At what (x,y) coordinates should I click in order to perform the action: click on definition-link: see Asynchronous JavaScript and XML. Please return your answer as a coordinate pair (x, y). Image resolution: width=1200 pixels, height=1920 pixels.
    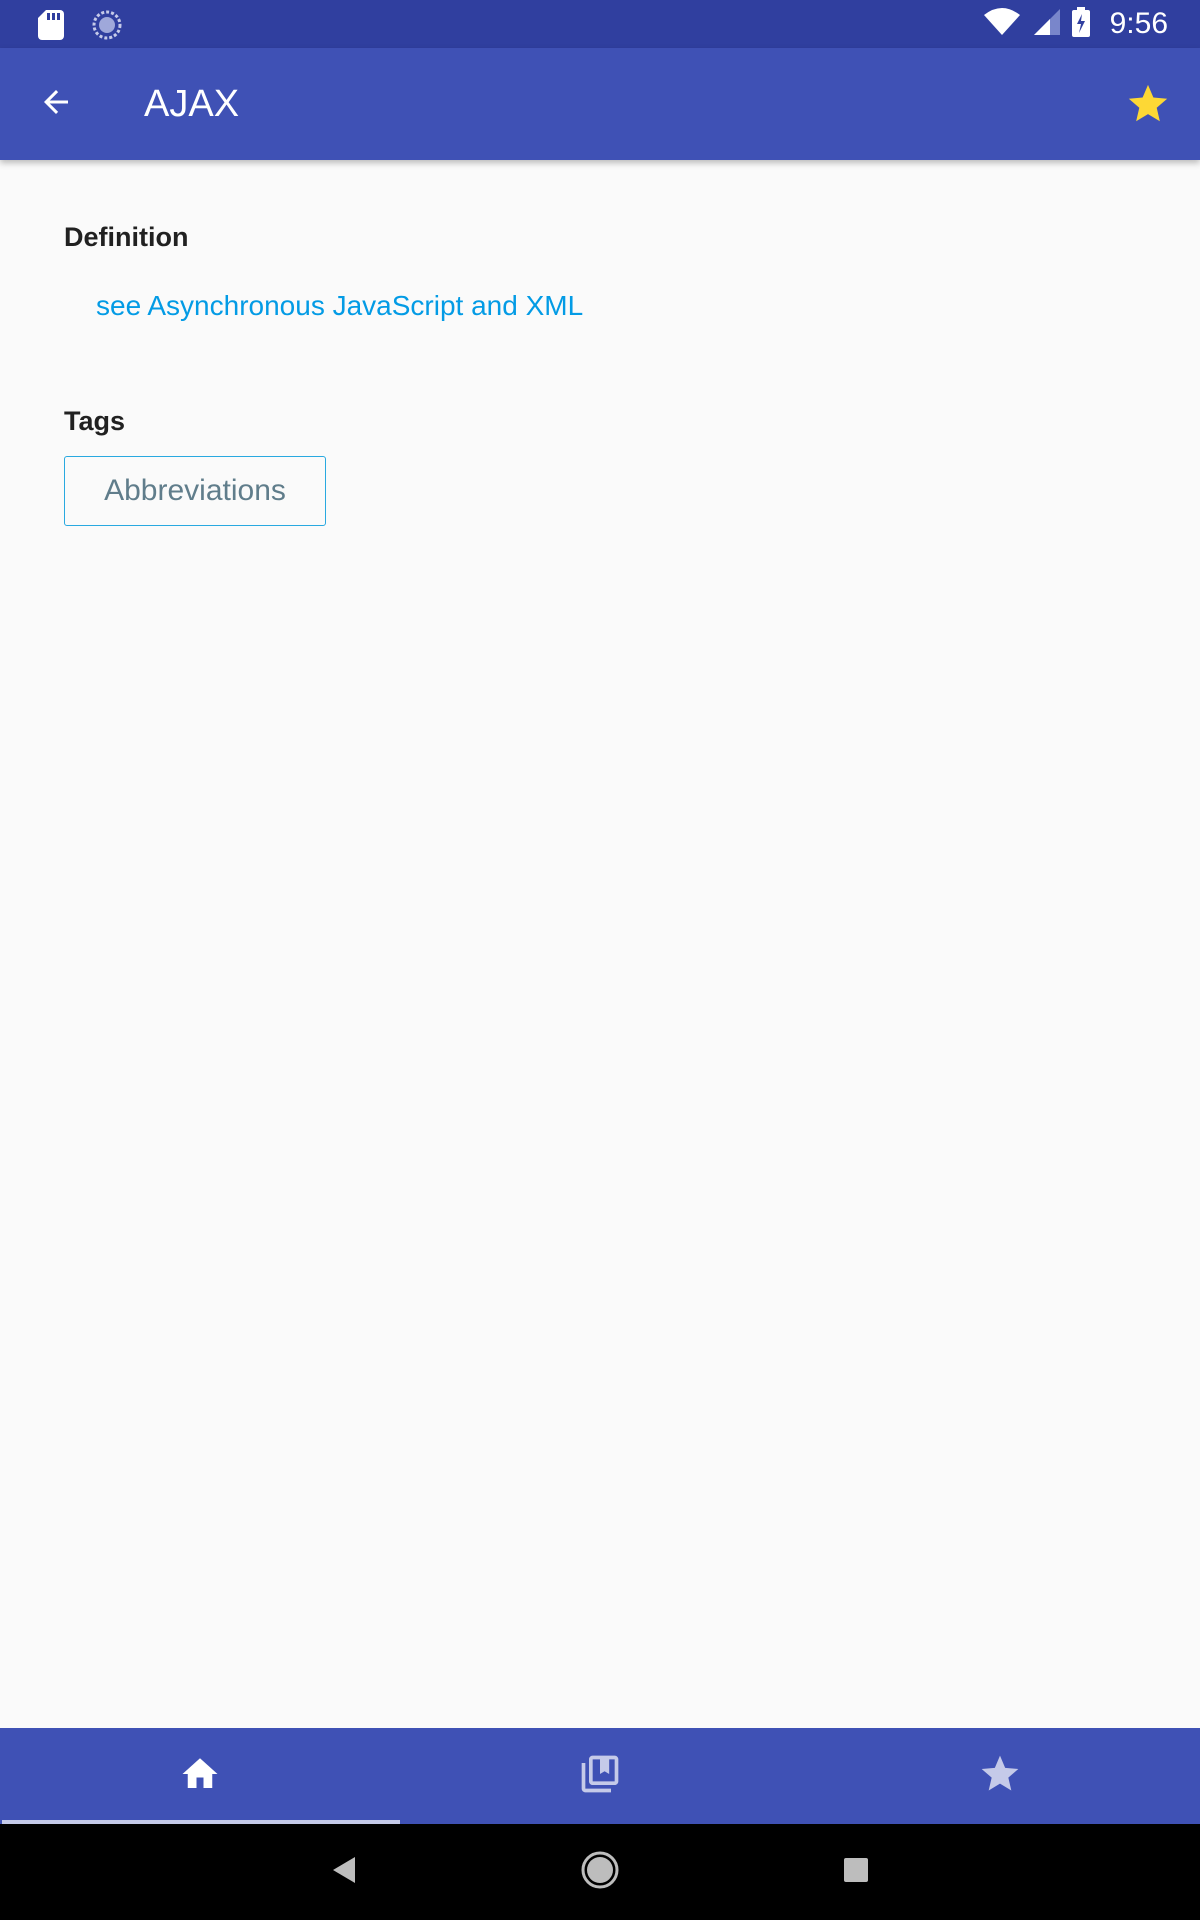
    Looking at the image, I should click on (339, 306).